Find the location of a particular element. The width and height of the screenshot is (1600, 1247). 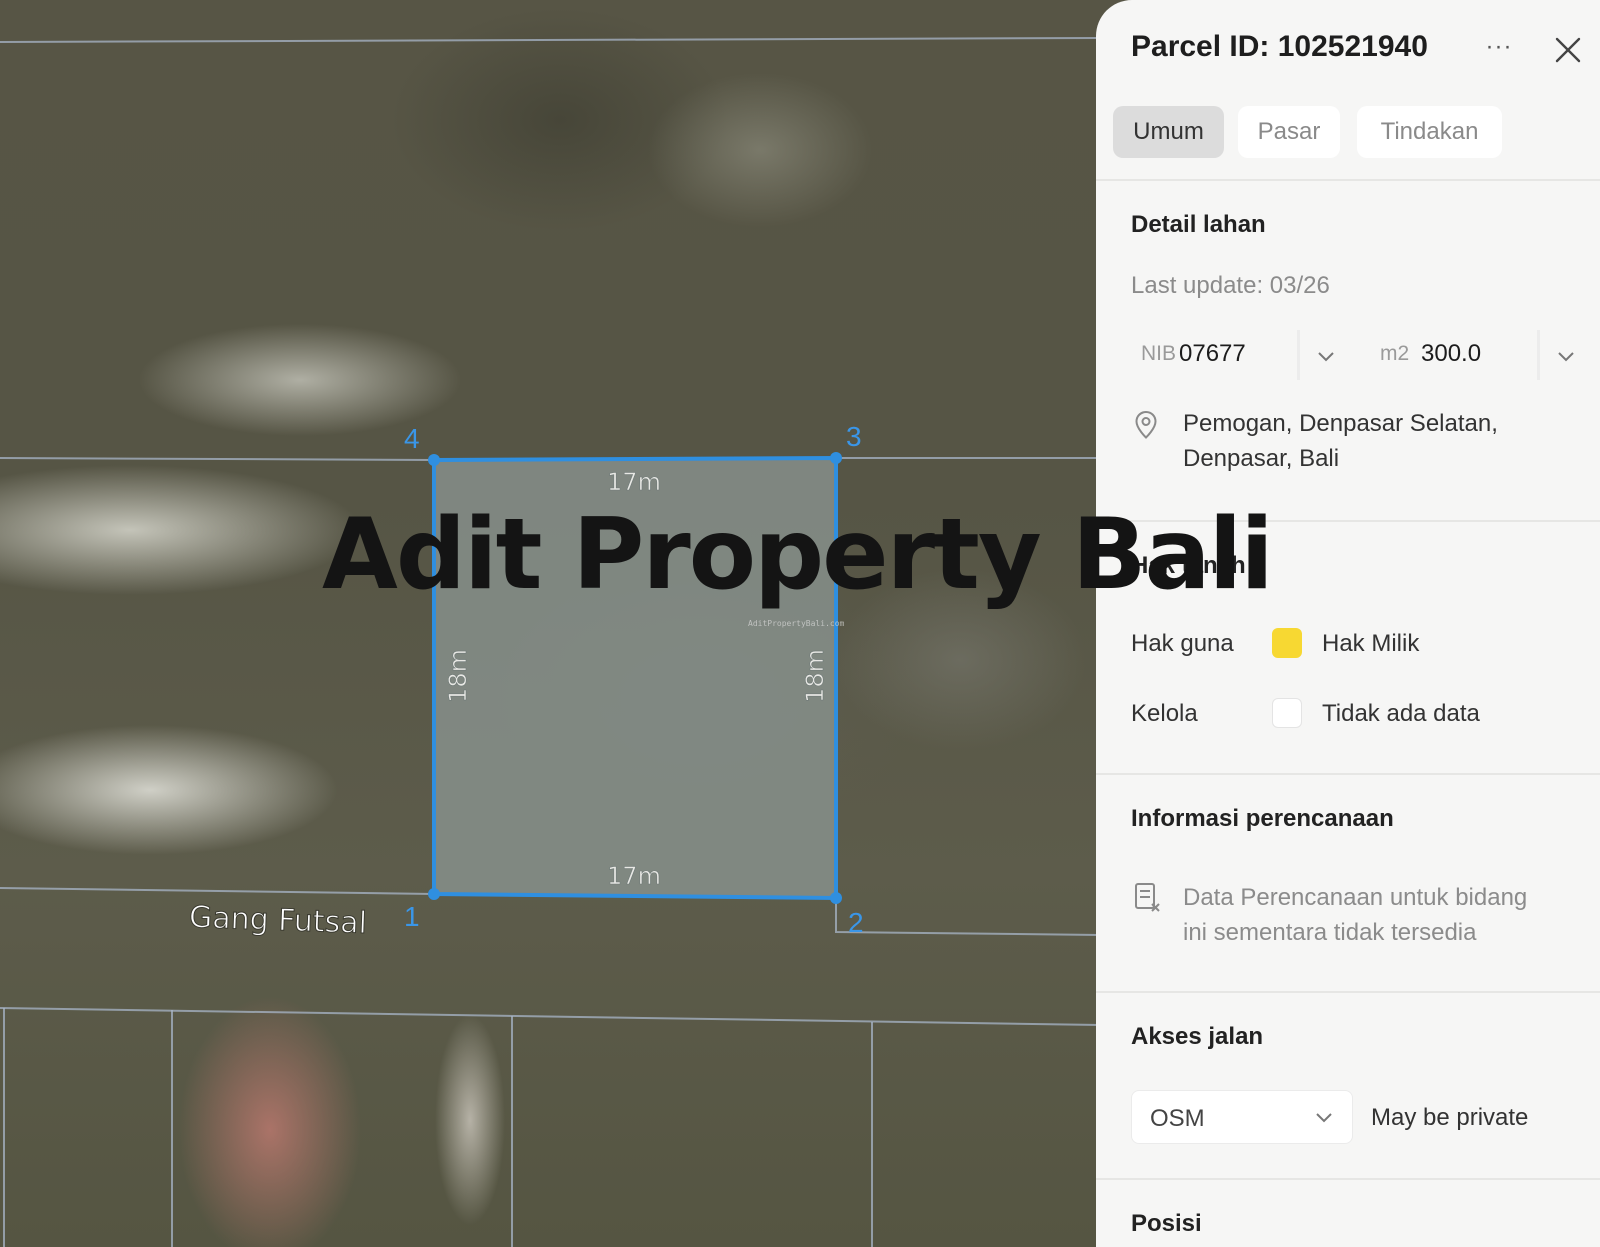

nib-chevron-down-icon is located at coordinates (1326, 357).